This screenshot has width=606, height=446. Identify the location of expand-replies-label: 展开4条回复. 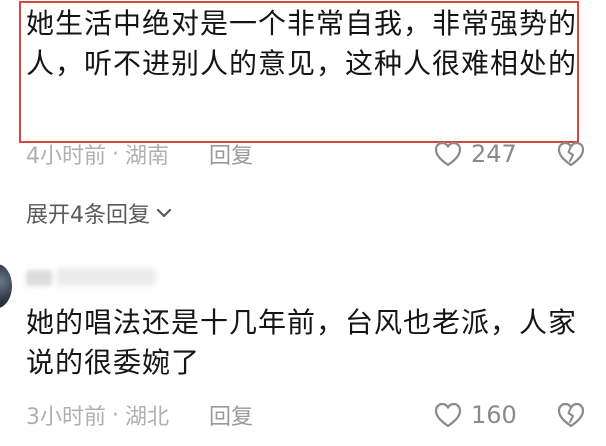
(88, 215).